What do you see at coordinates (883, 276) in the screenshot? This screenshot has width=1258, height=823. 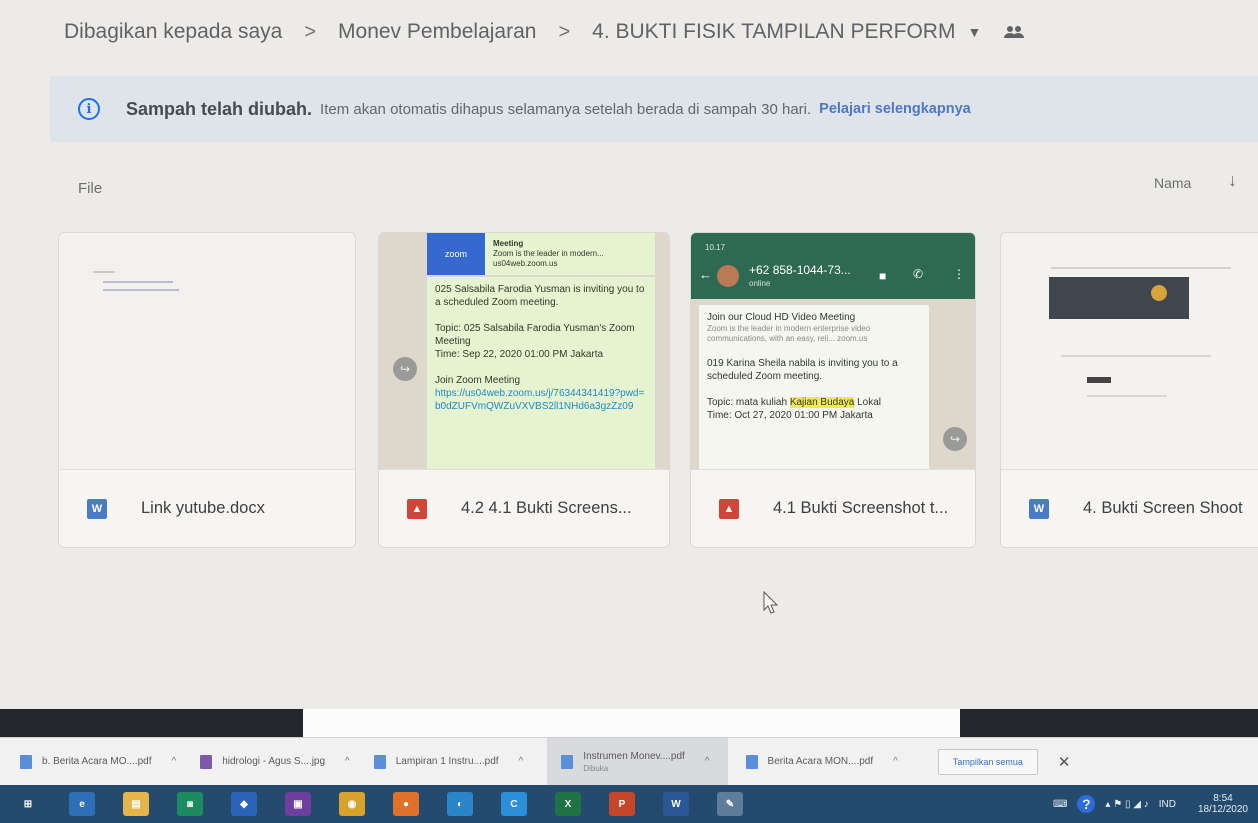 I see `video-call-icon: ■` at bounding box center [883, 276].